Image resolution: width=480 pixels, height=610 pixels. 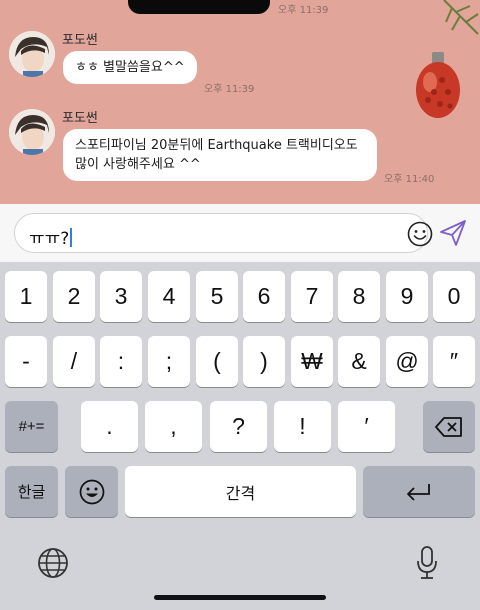 I want to click on key-hyphen: -, so click(x=26, y=361).